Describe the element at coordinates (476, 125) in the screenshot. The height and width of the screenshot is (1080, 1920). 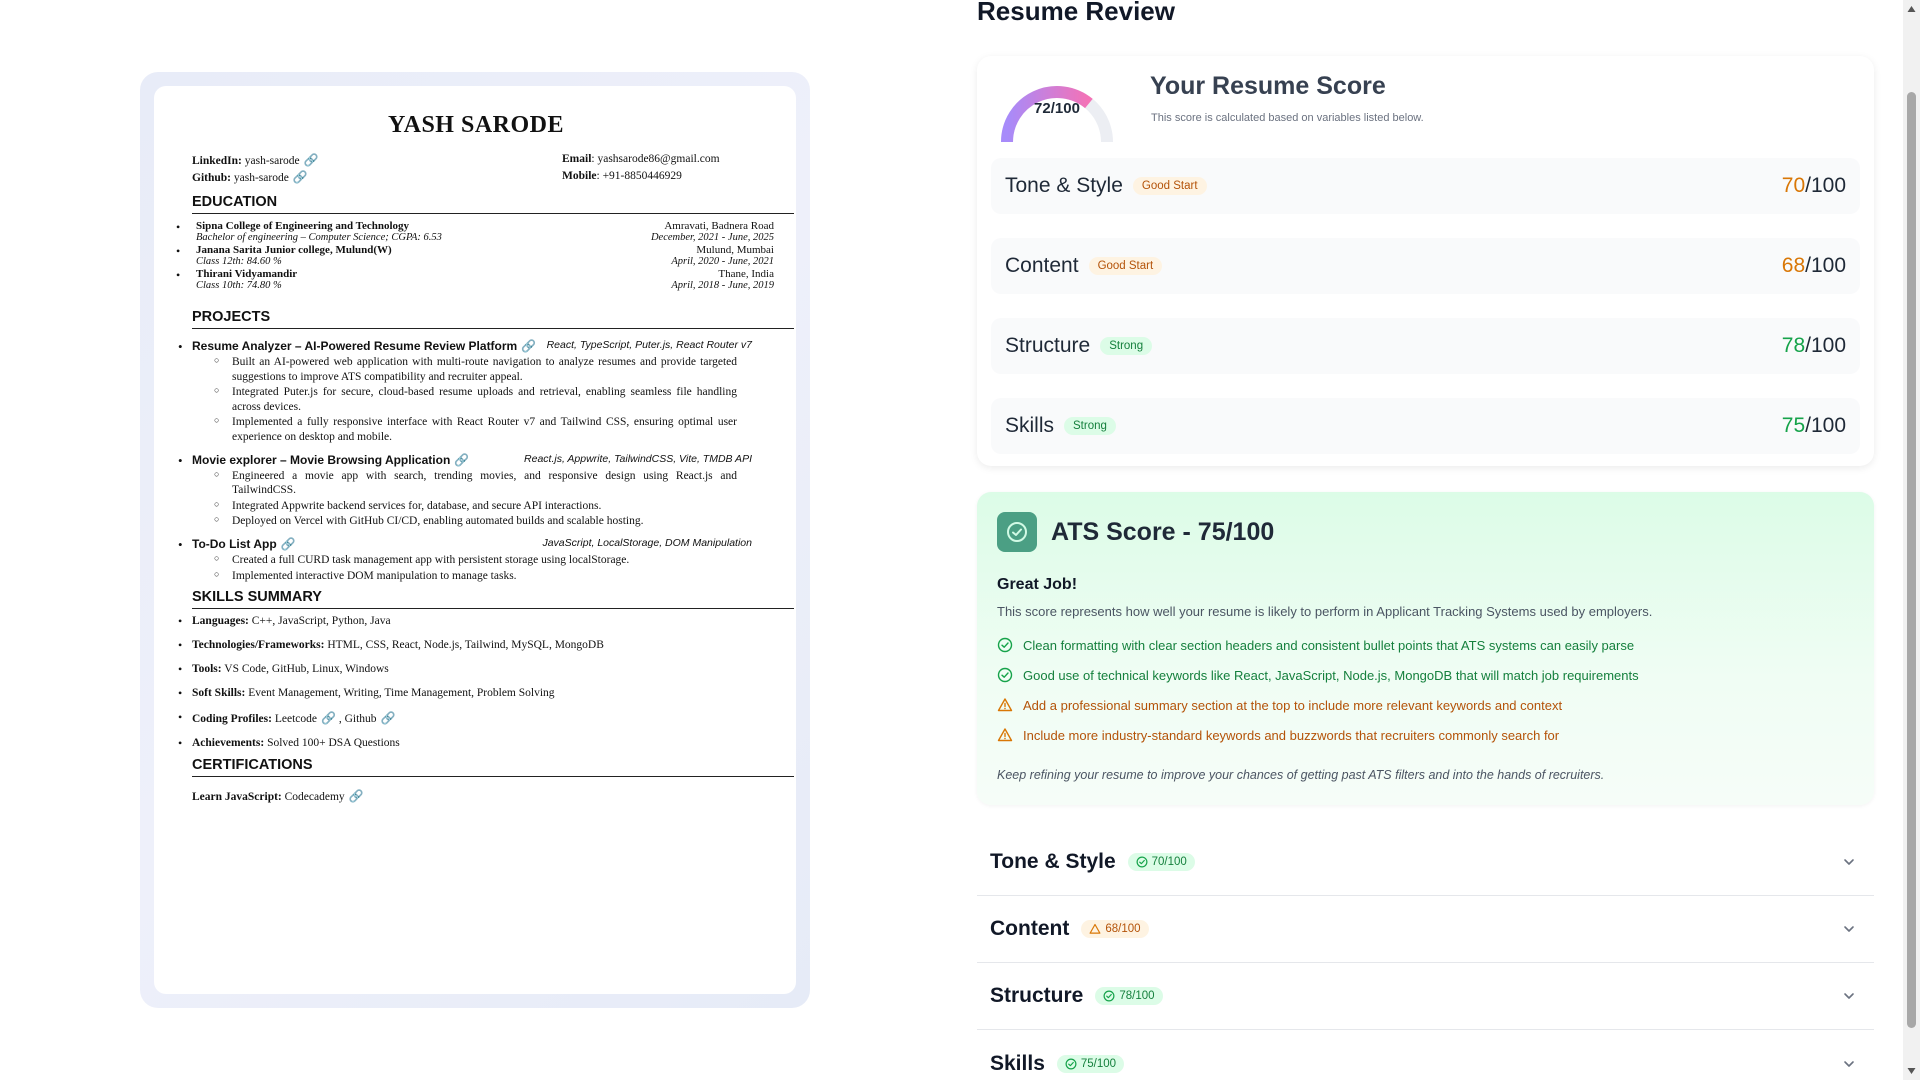
I see `resume-name: YASH SARODE` at that location.